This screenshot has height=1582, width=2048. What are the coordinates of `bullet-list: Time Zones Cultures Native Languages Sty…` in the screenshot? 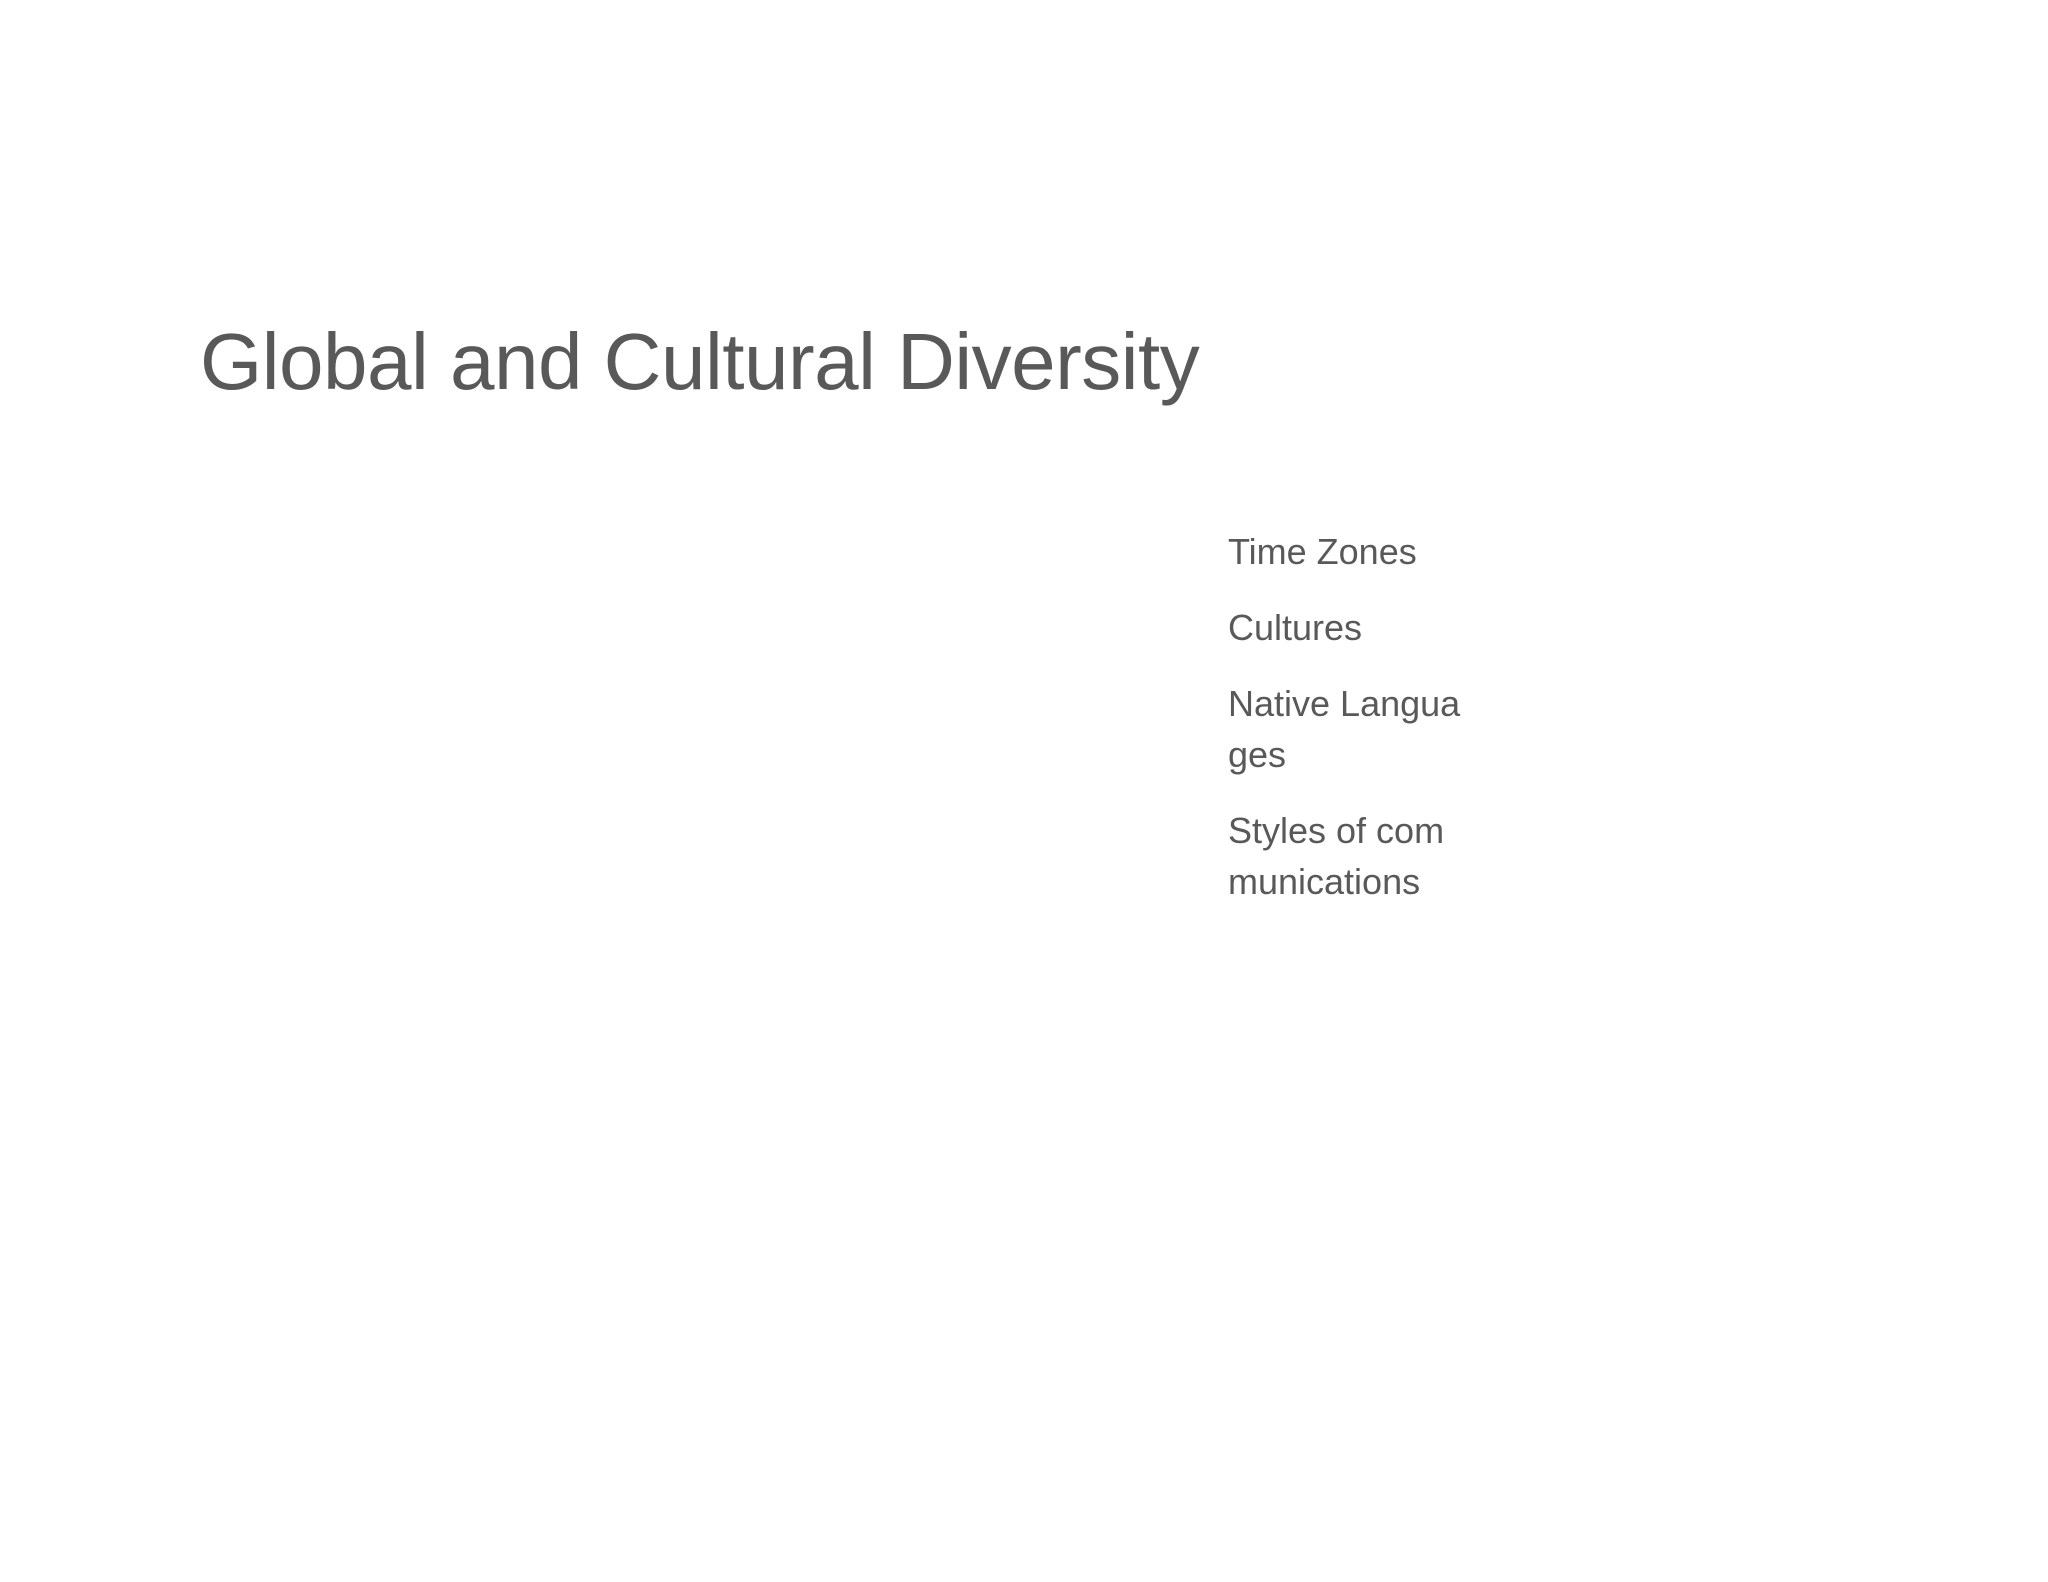 It's located at (1348, 729).